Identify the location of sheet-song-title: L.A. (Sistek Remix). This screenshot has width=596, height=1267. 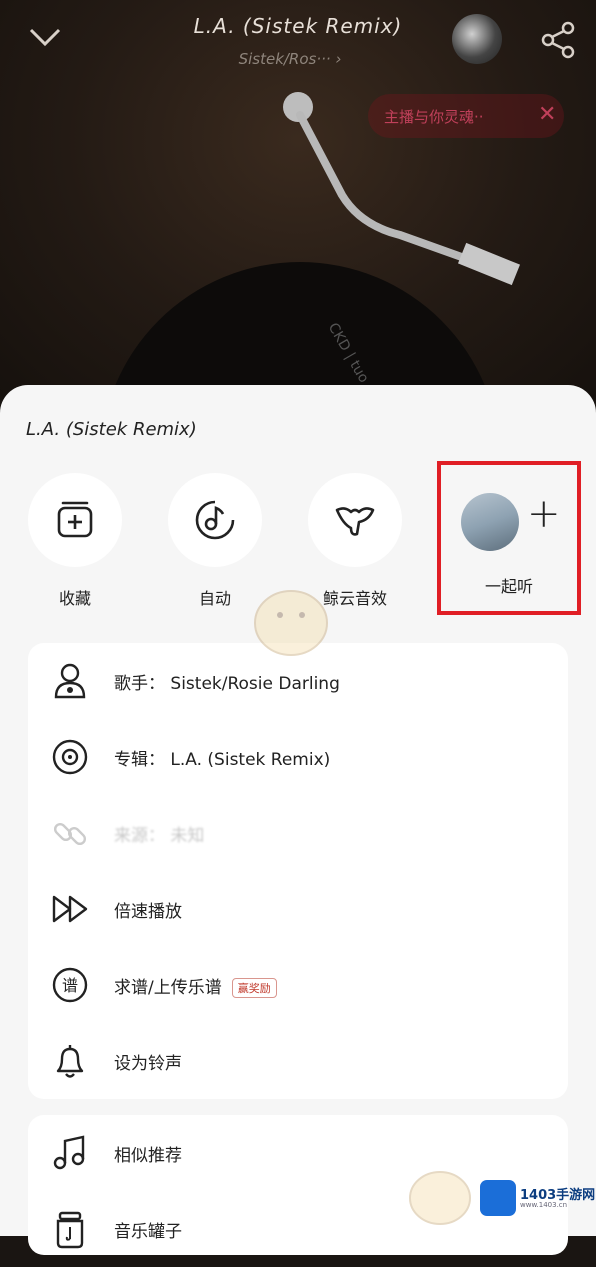
(111, 429).